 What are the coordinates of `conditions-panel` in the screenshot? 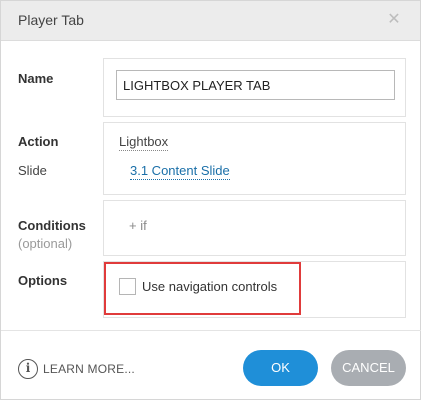 It's located at (254, 228).